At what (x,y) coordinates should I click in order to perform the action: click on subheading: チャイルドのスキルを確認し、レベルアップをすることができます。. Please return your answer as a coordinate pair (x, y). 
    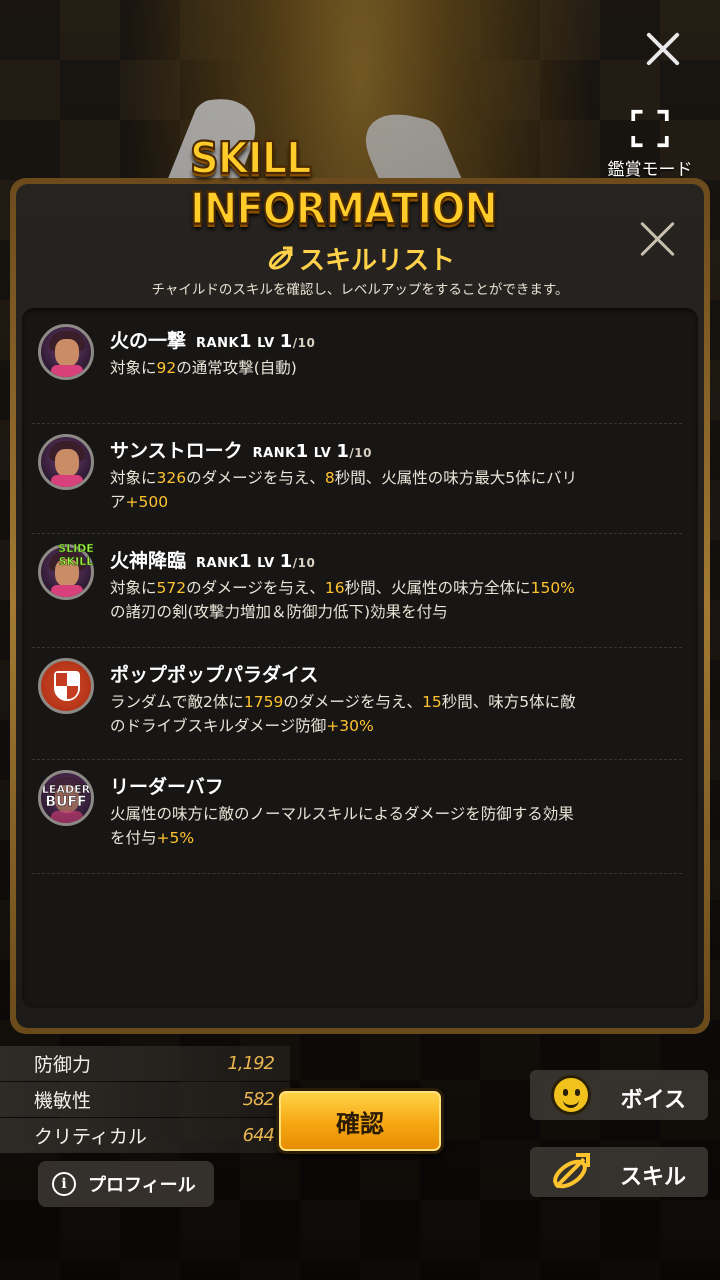
    Looking at the image, I should click on (360, 290).